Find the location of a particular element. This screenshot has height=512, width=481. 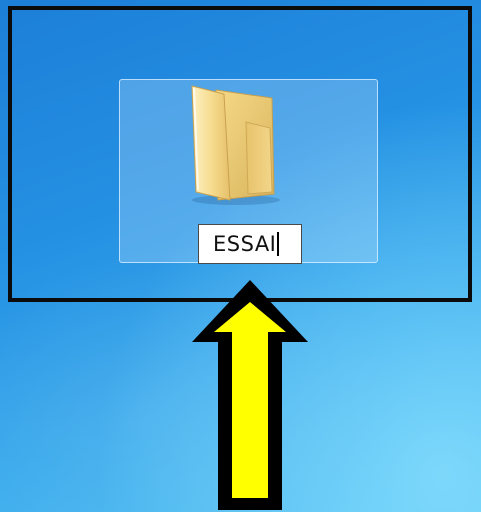

up-arrow-icon is located at coordinates (250, 395).